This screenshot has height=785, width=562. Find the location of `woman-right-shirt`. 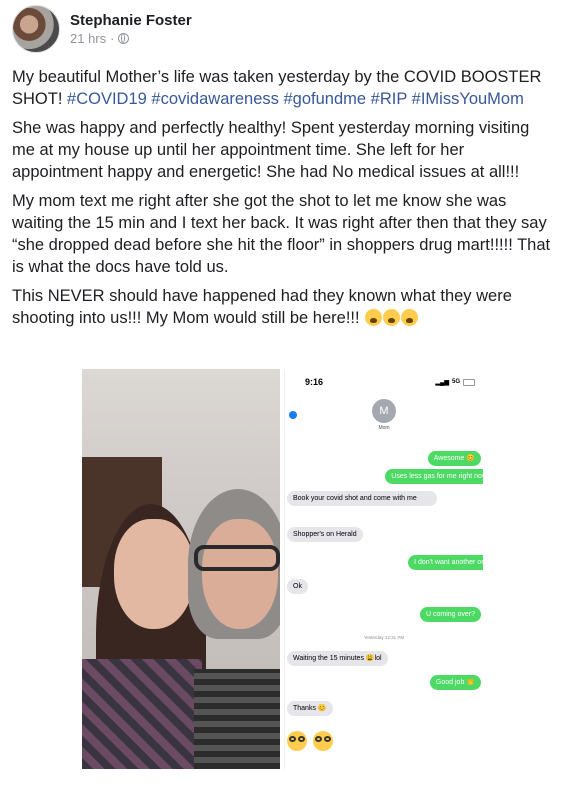

woman-right-shirt is located at coordinates (237, 719).